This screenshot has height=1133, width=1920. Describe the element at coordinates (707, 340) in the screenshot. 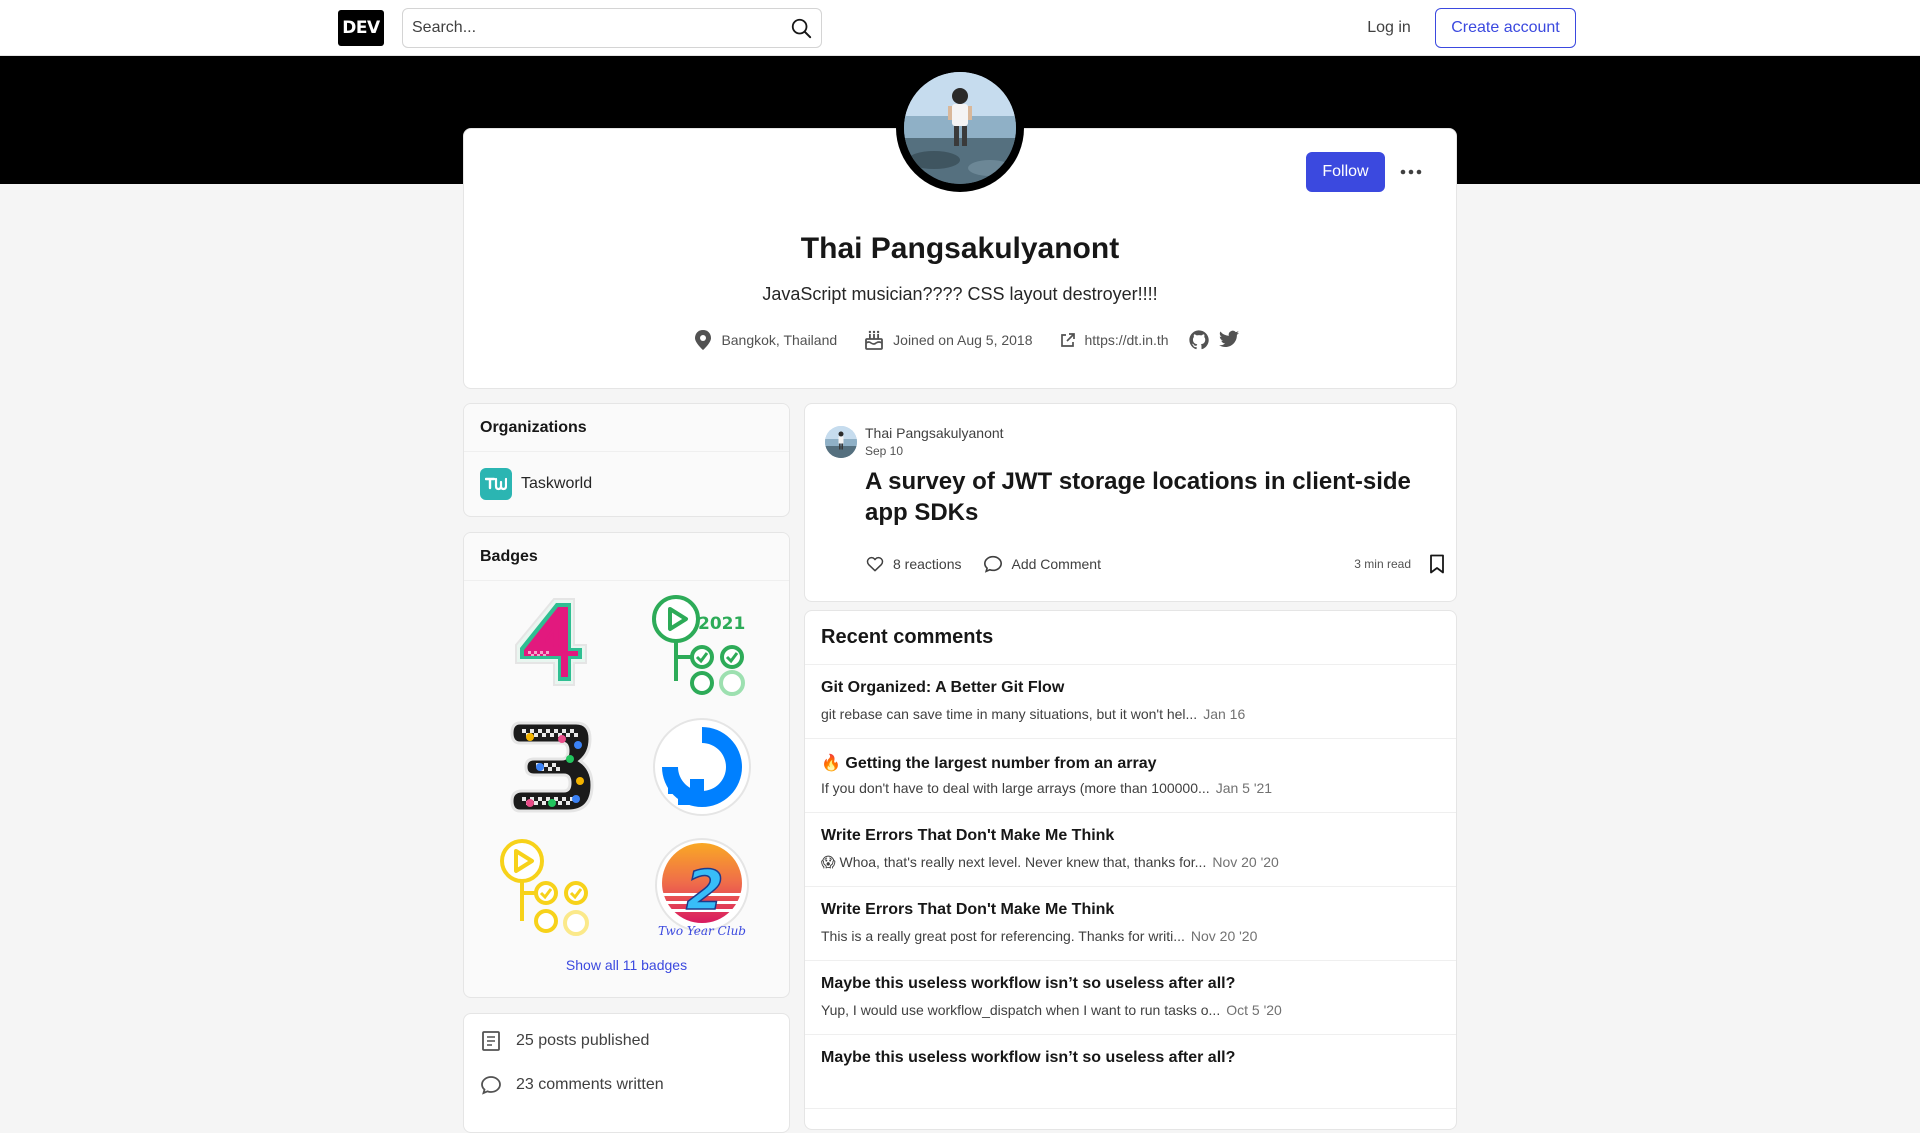

I see `location-pin-icon` at that location.